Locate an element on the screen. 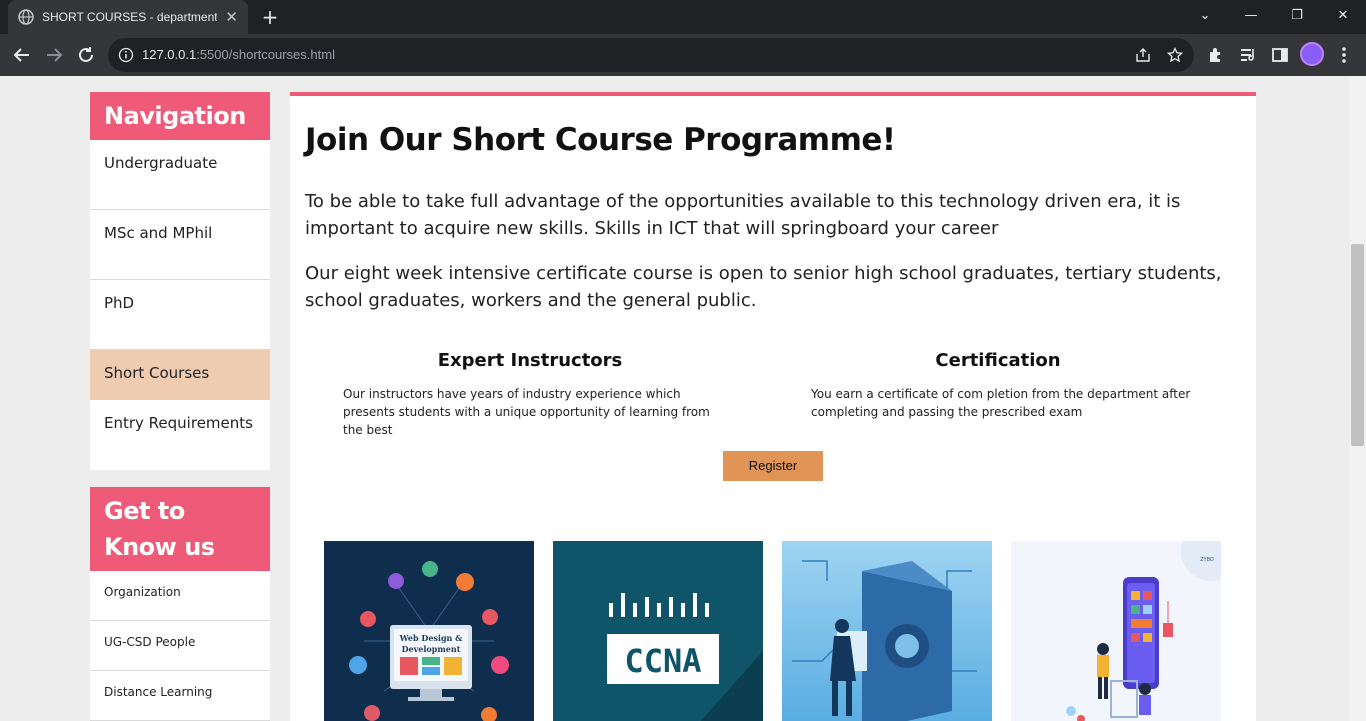  globe-icon is located at coordinates (26, 17).